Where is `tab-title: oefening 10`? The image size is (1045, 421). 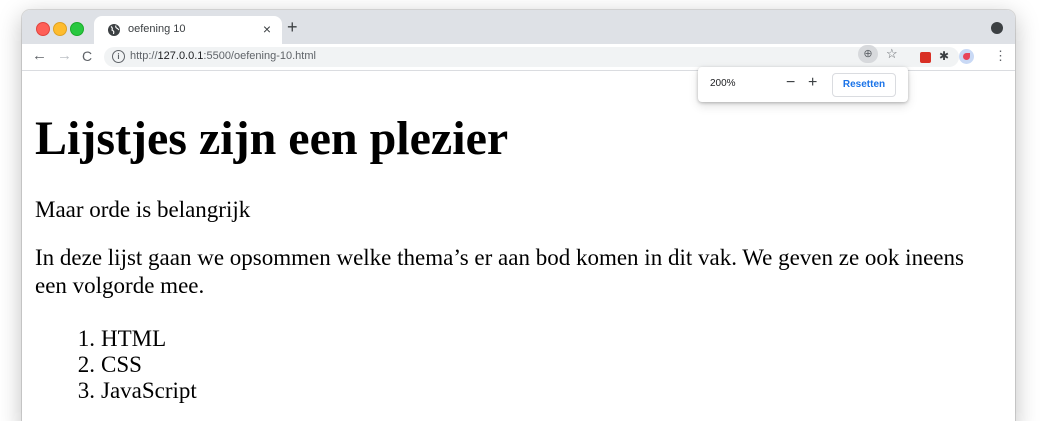
tab-title: oefening 10 is located at coordinates (157, 29).